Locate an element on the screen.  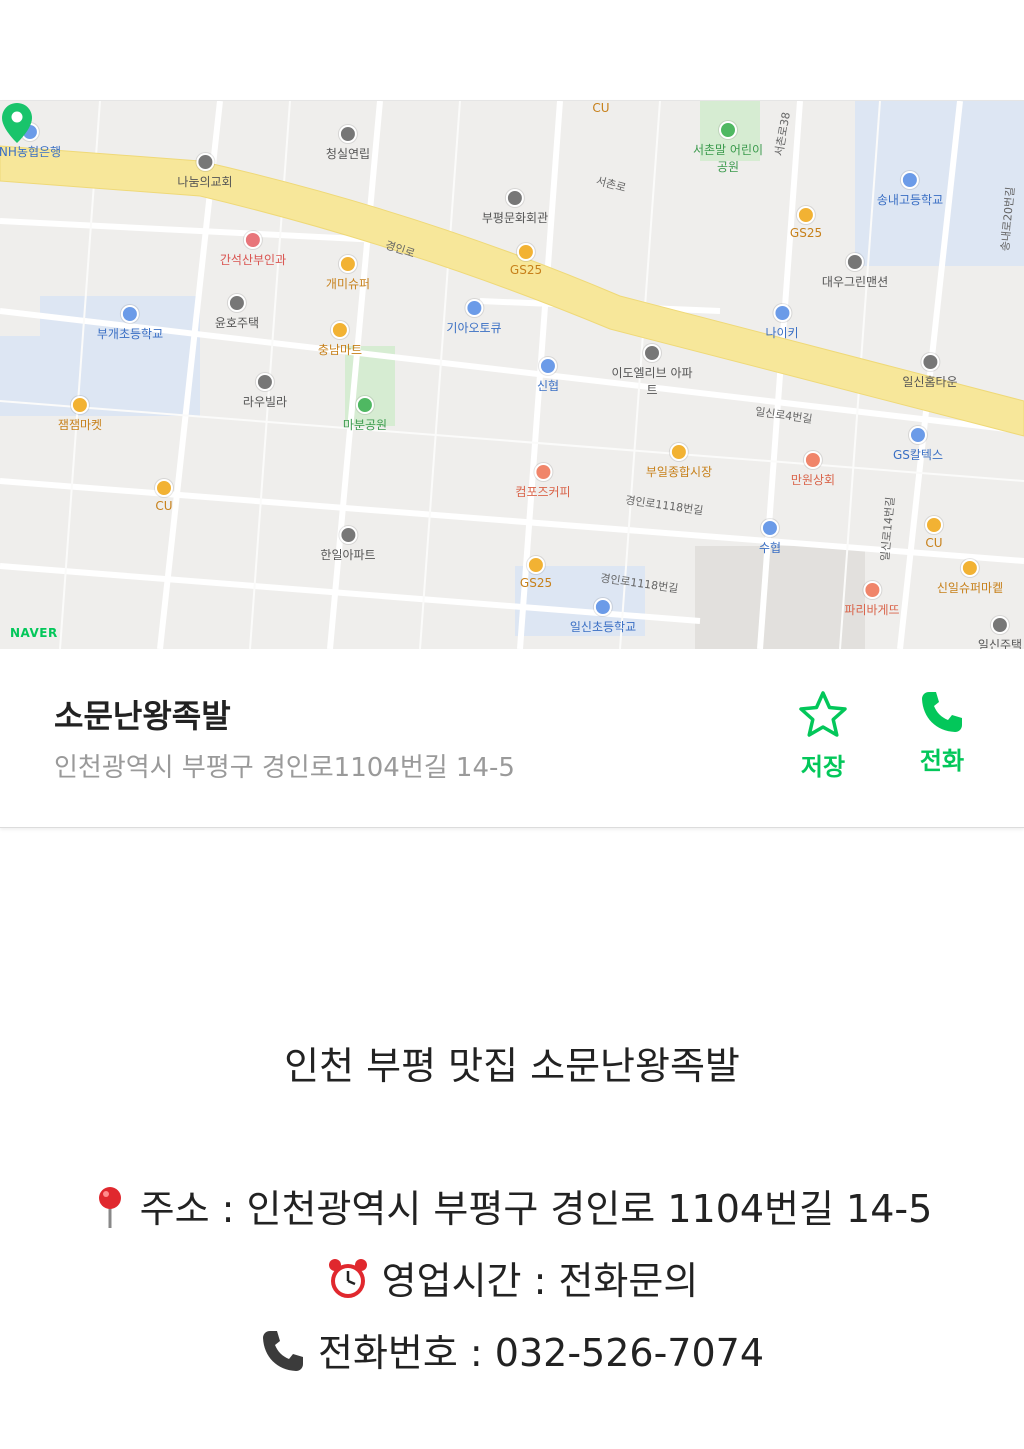
map-poi: 송내고등학교 is located at coordinates (910, 189).